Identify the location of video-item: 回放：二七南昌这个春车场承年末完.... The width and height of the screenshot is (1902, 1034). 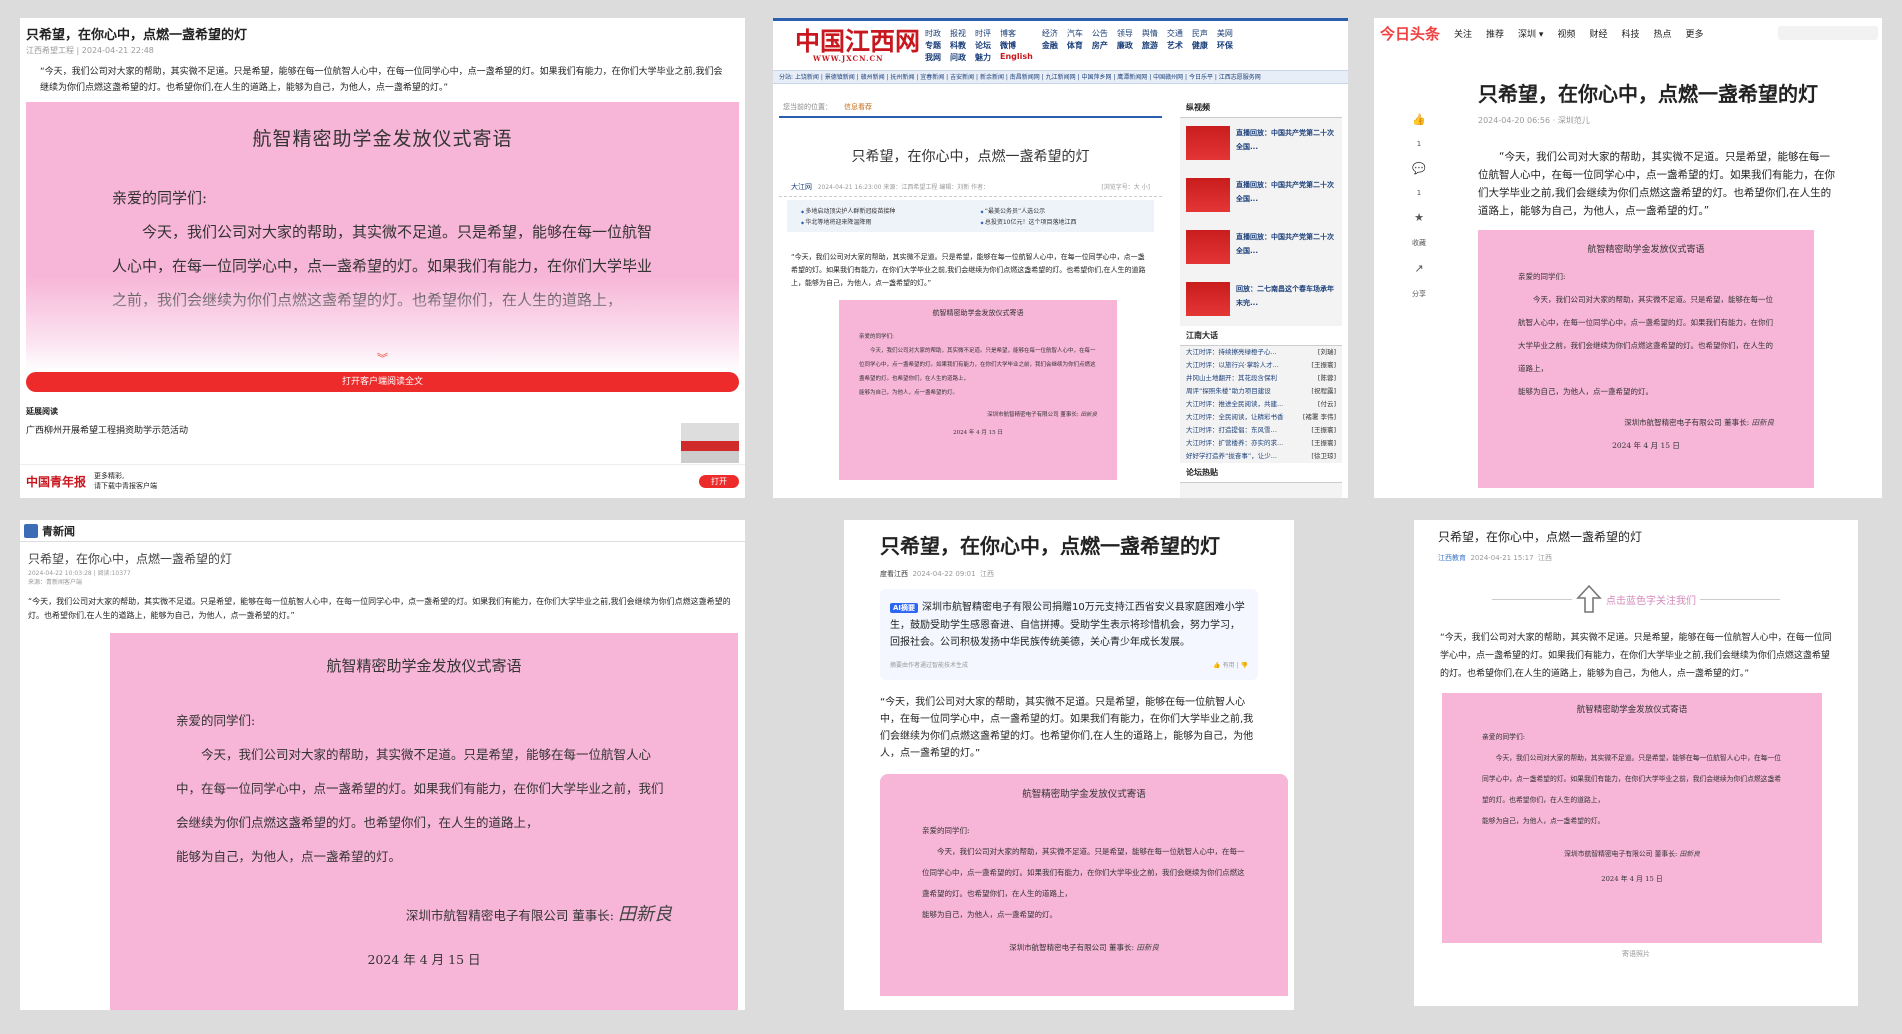
(1261, 300).